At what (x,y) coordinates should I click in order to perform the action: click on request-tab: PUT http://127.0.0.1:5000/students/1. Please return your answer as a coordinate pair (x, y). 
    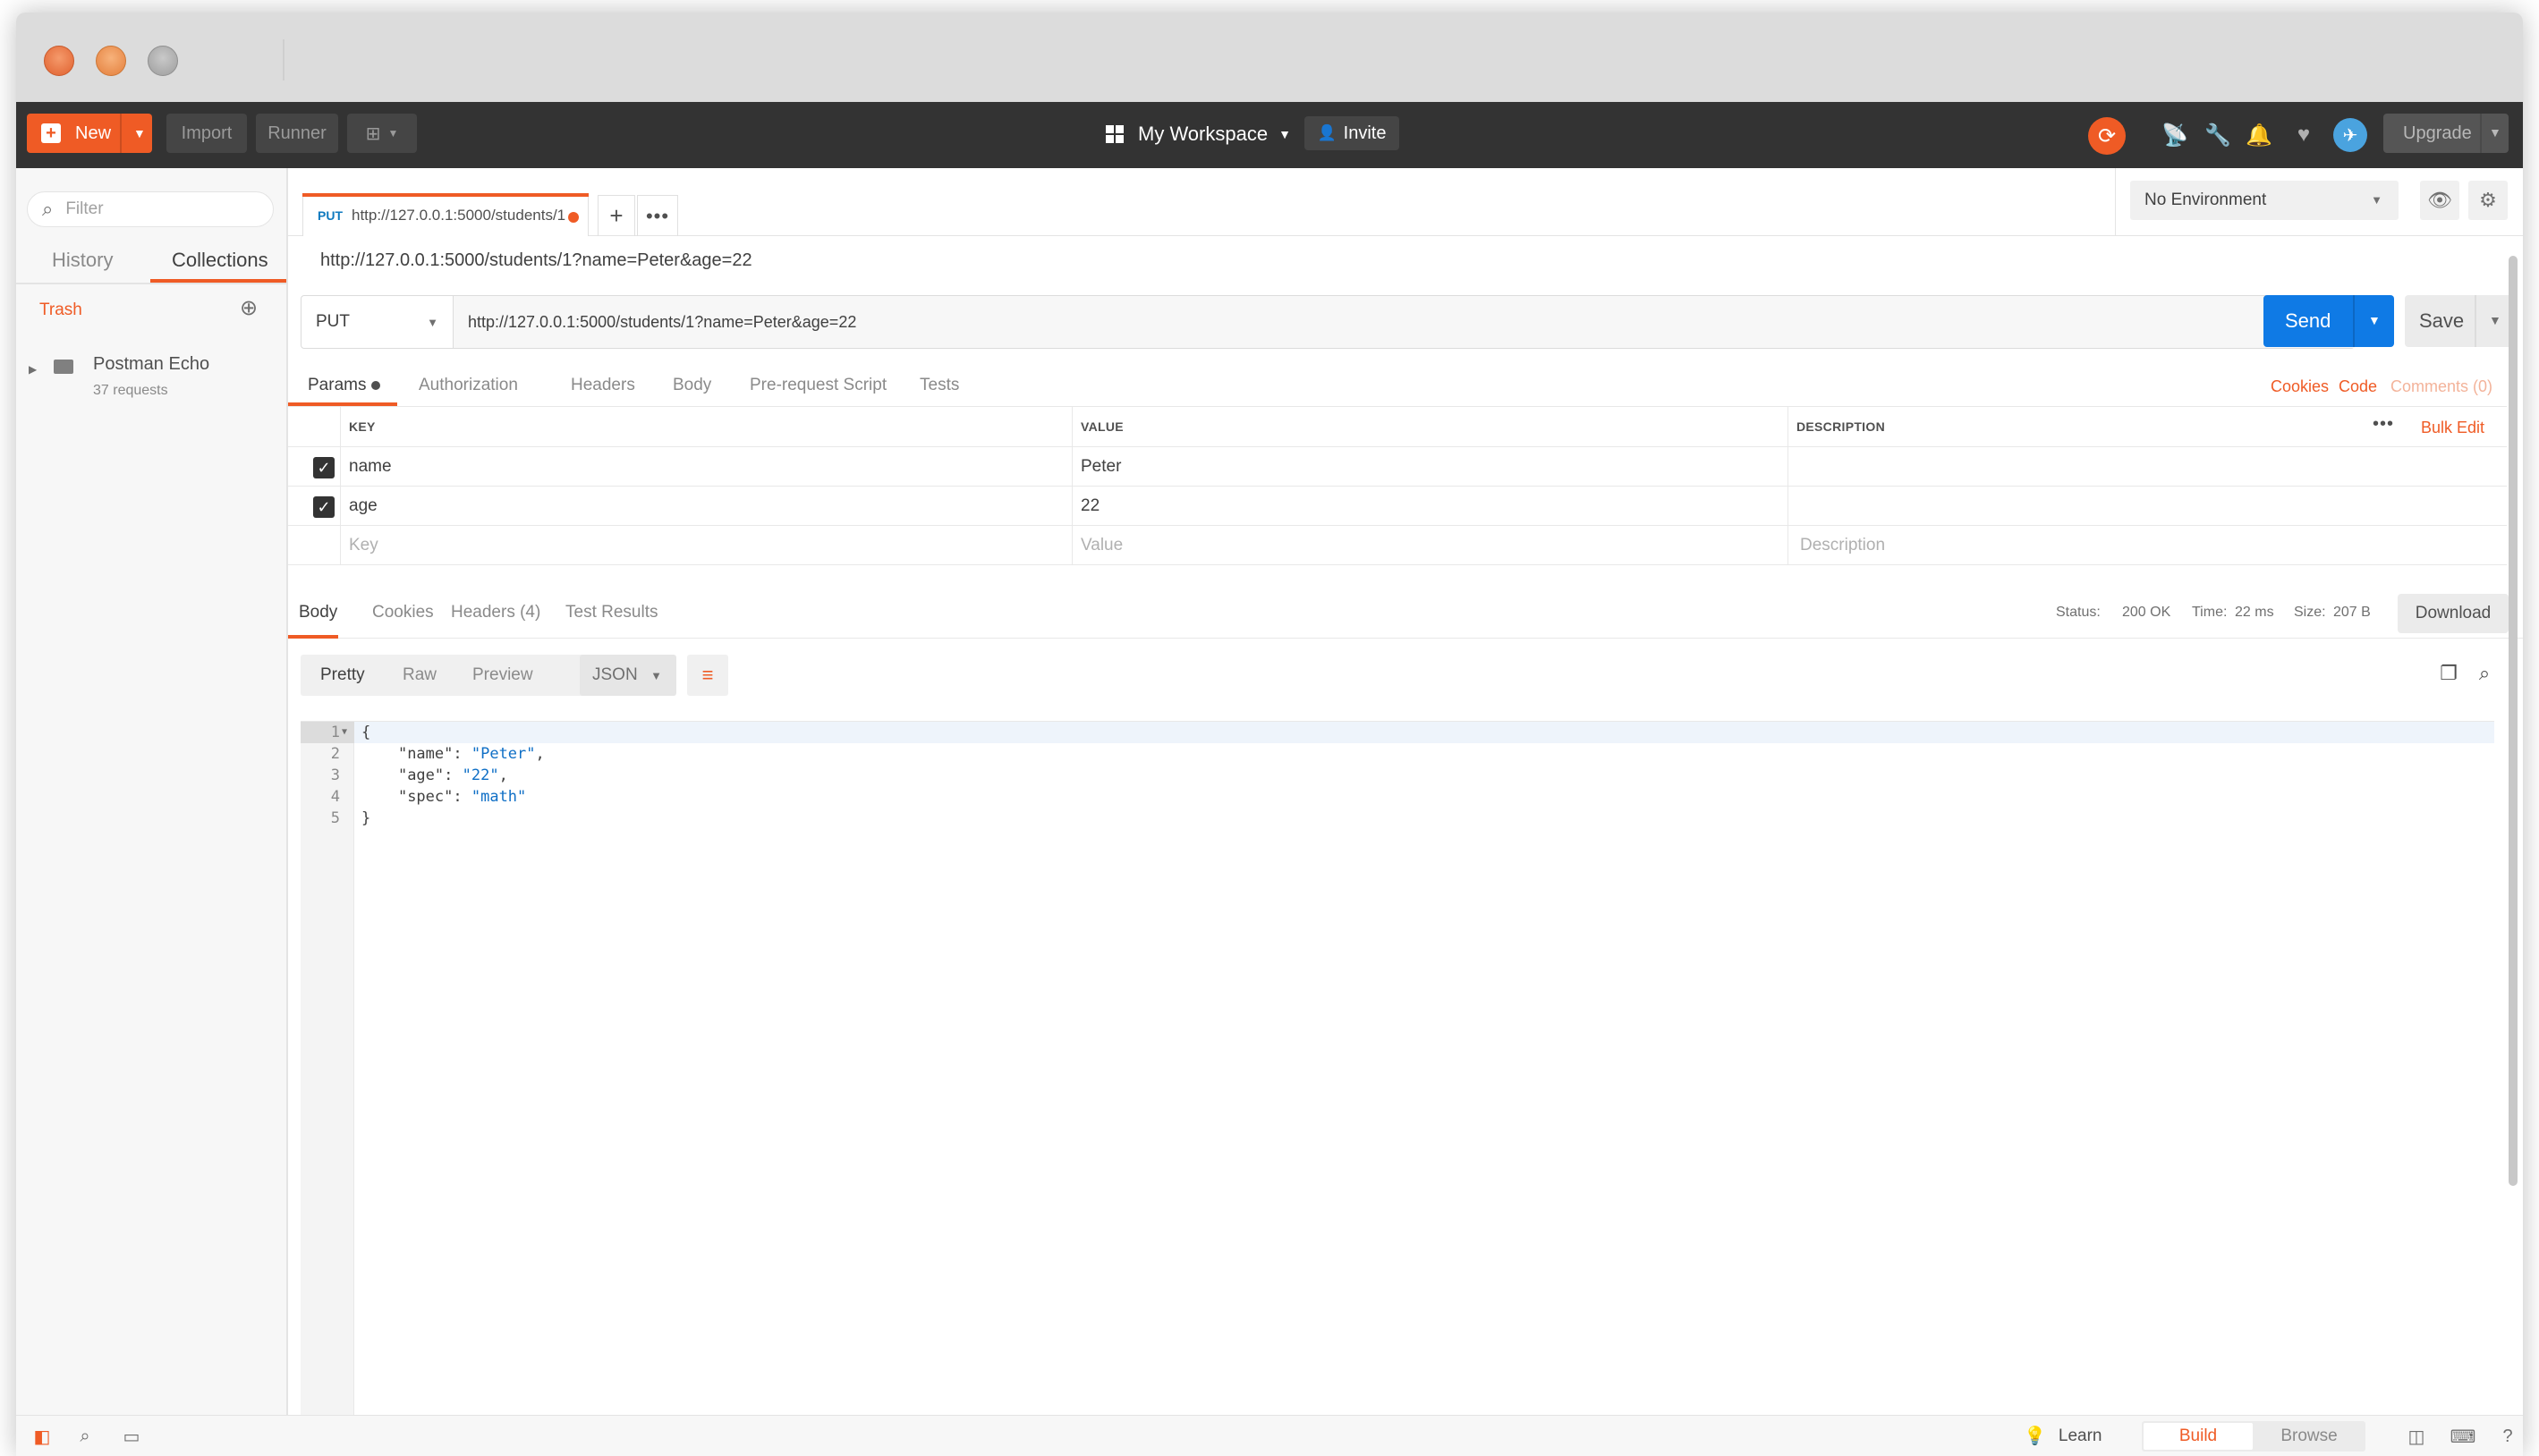
    Looking at the image, I should click on (445, 214).